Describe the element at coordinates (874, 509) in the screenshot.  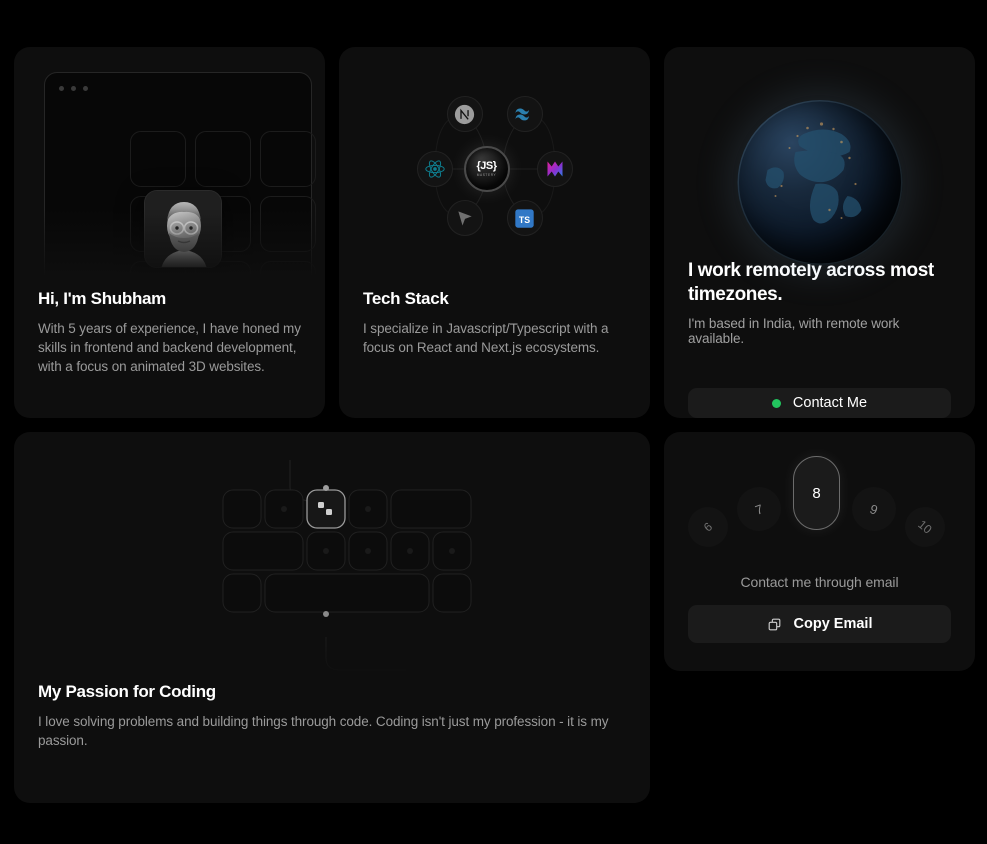
I see `carousel-number: 9` at that location.